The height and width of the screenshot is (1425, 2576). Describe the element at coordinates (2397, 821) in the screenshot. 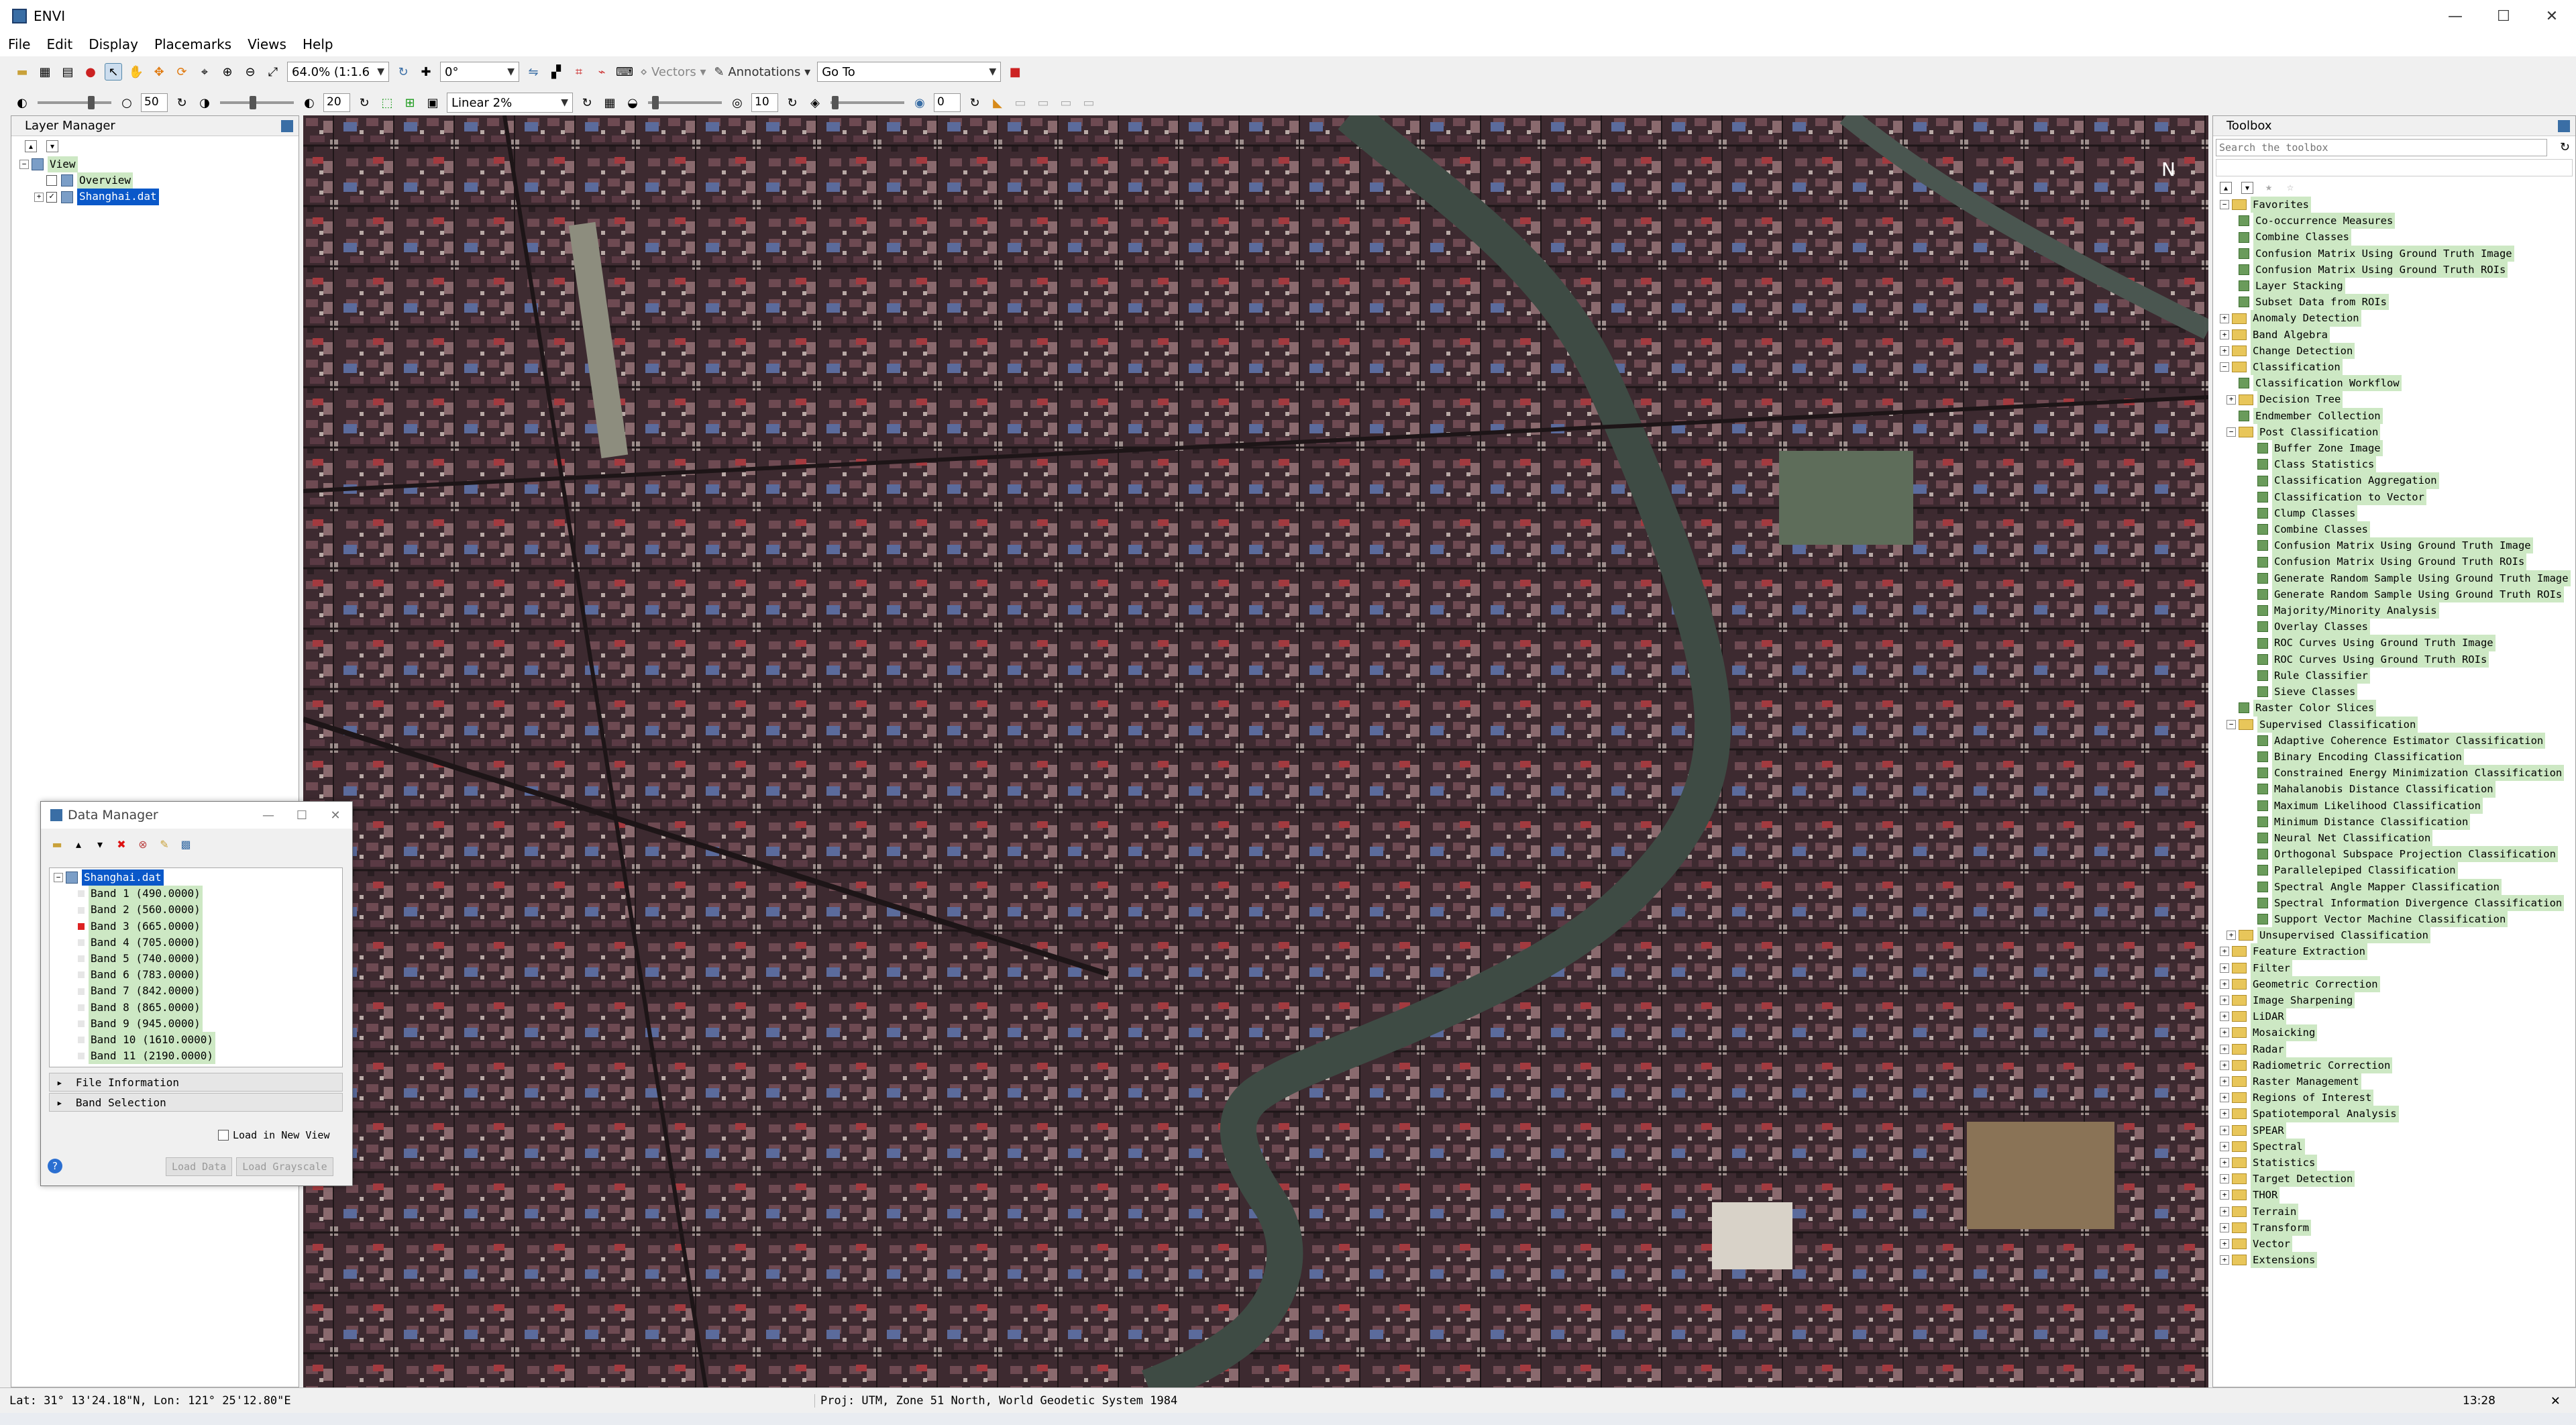

I see `supervised-classification-item: Minimum Distance Classification` at that location.